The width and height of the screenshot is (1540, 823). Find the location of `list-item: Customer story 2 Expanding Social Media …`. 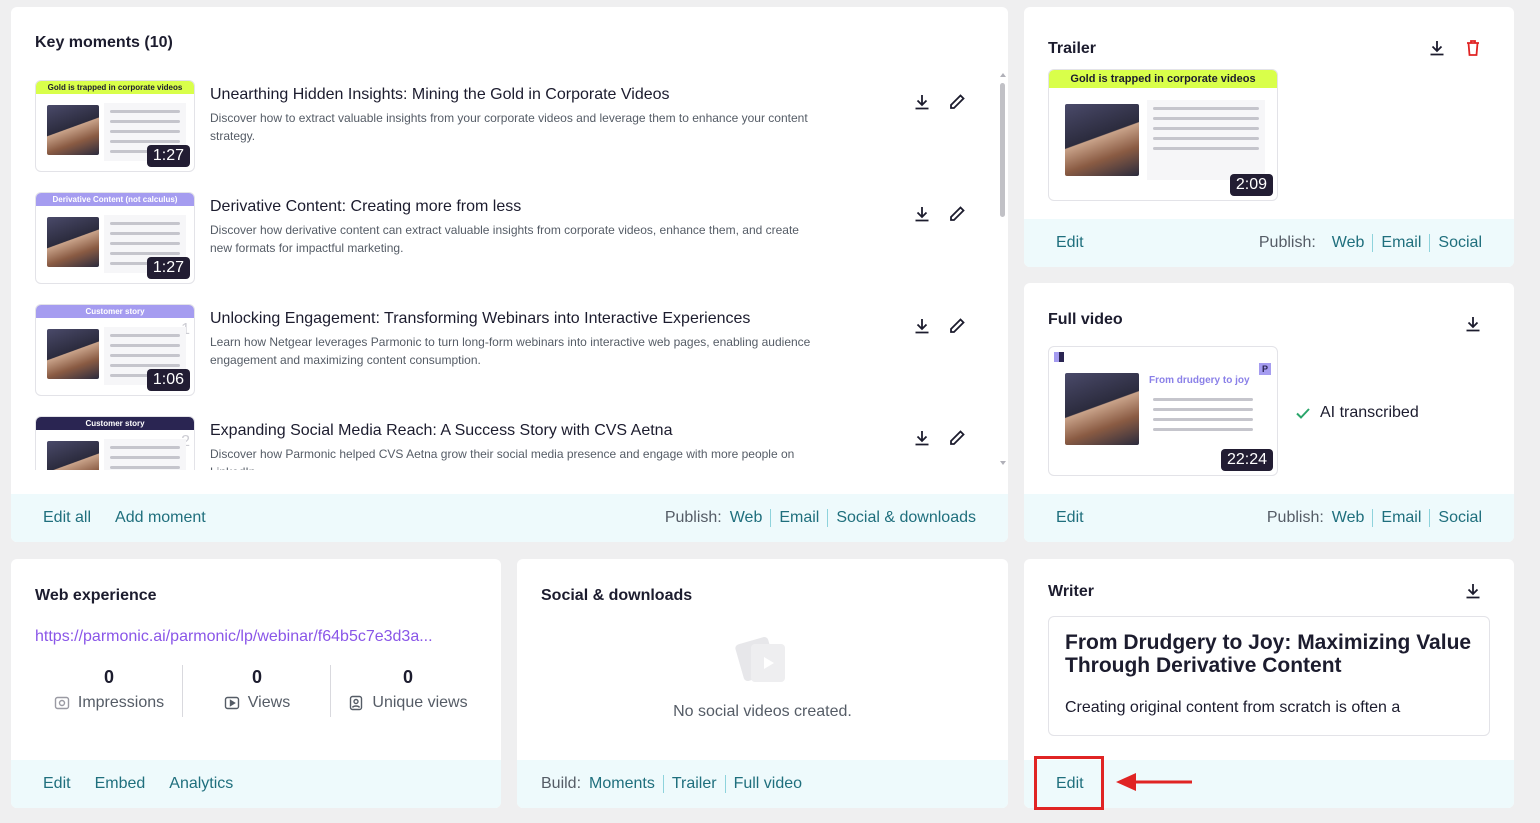

list-item: Customer story 2 Expanding Social Media … is located at coordinates (515, 443).